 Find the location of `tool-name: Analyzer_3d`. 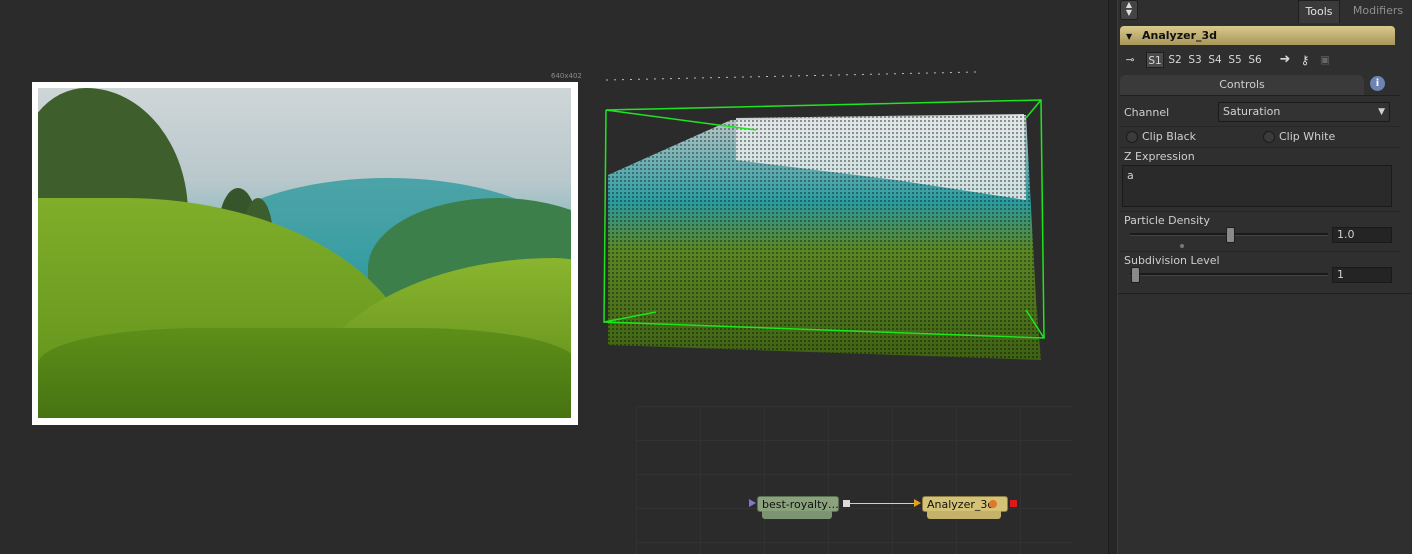

tool-name: Analyzer_3d is located at coordinates (1180, 35).